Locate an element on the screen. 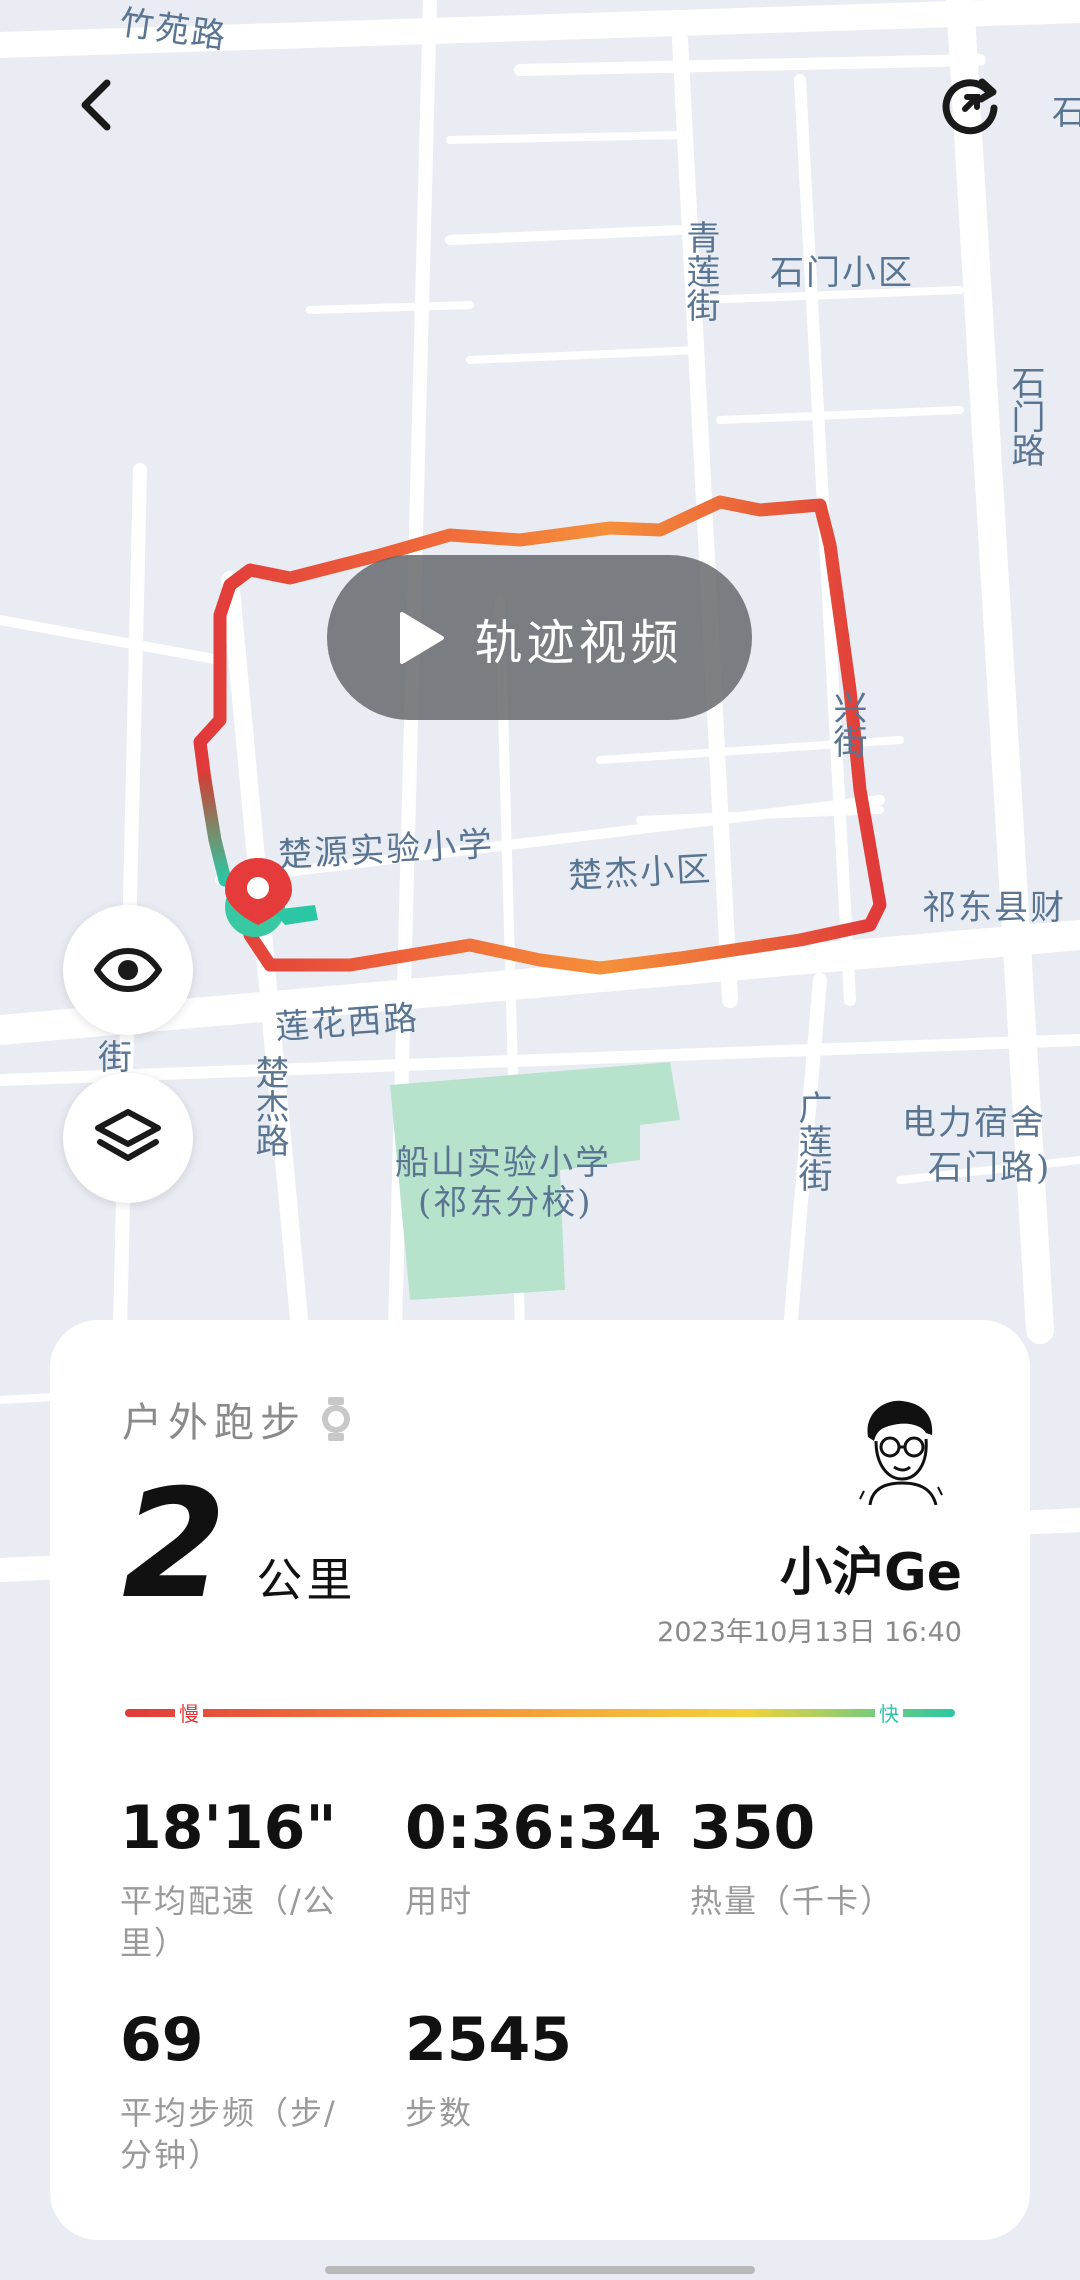 This screenshot has height=2280, width=1080. avatar is located at coordinates (900, 1450).